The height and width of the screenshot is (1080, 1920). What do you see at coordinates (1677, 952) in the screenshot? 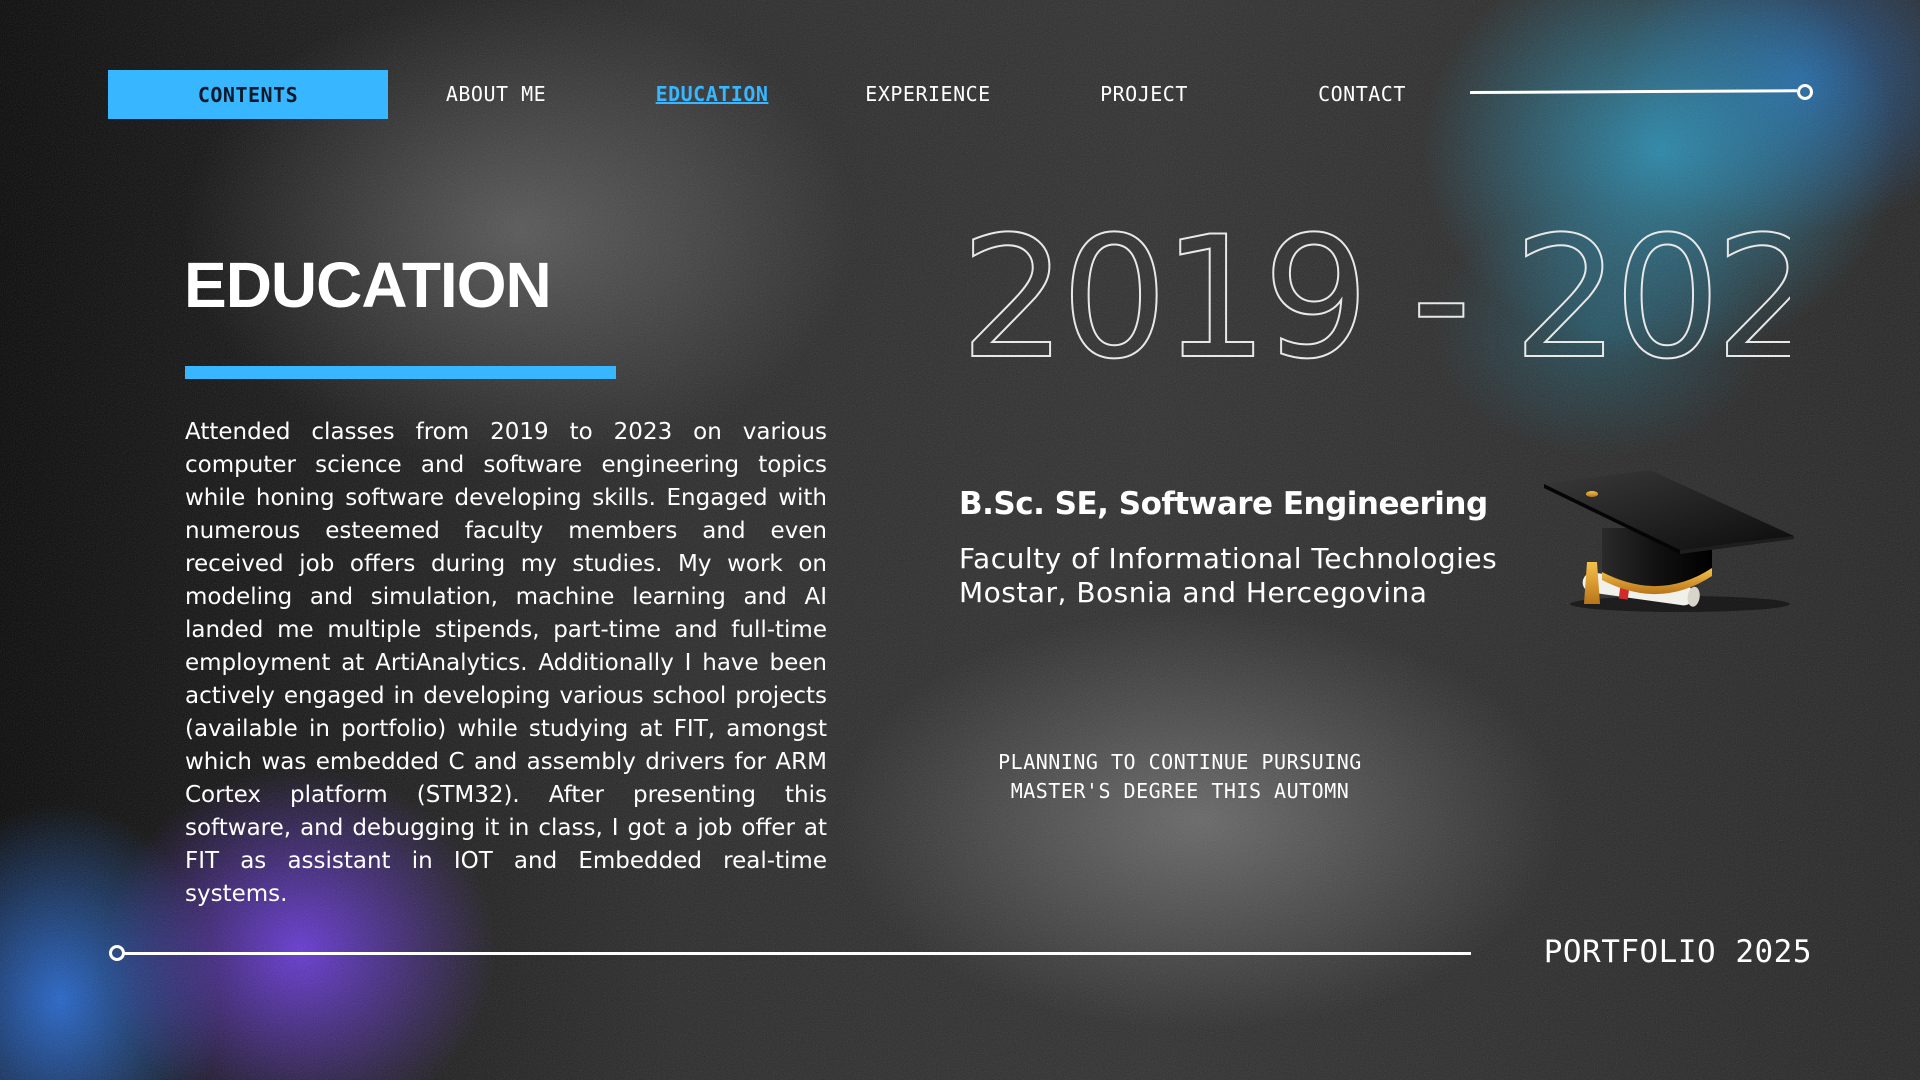
I see `portfolio-footer: PORTFOLIO 2025` at bounding box center [1677, 952].